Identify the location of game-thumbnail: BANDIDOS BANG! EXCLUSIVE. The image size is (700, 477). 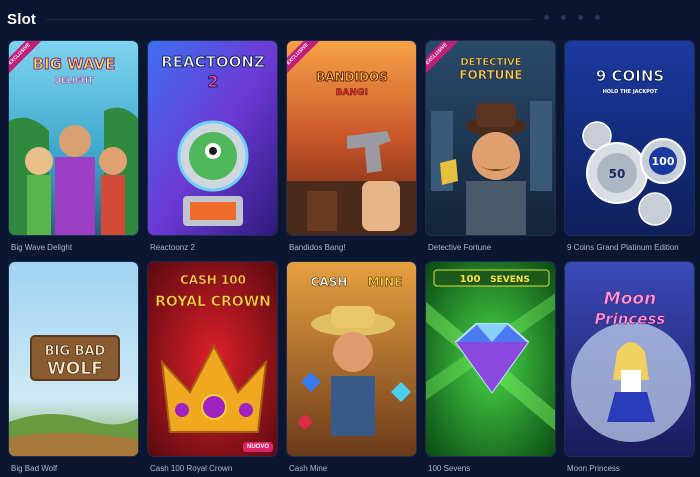
(351, 138).